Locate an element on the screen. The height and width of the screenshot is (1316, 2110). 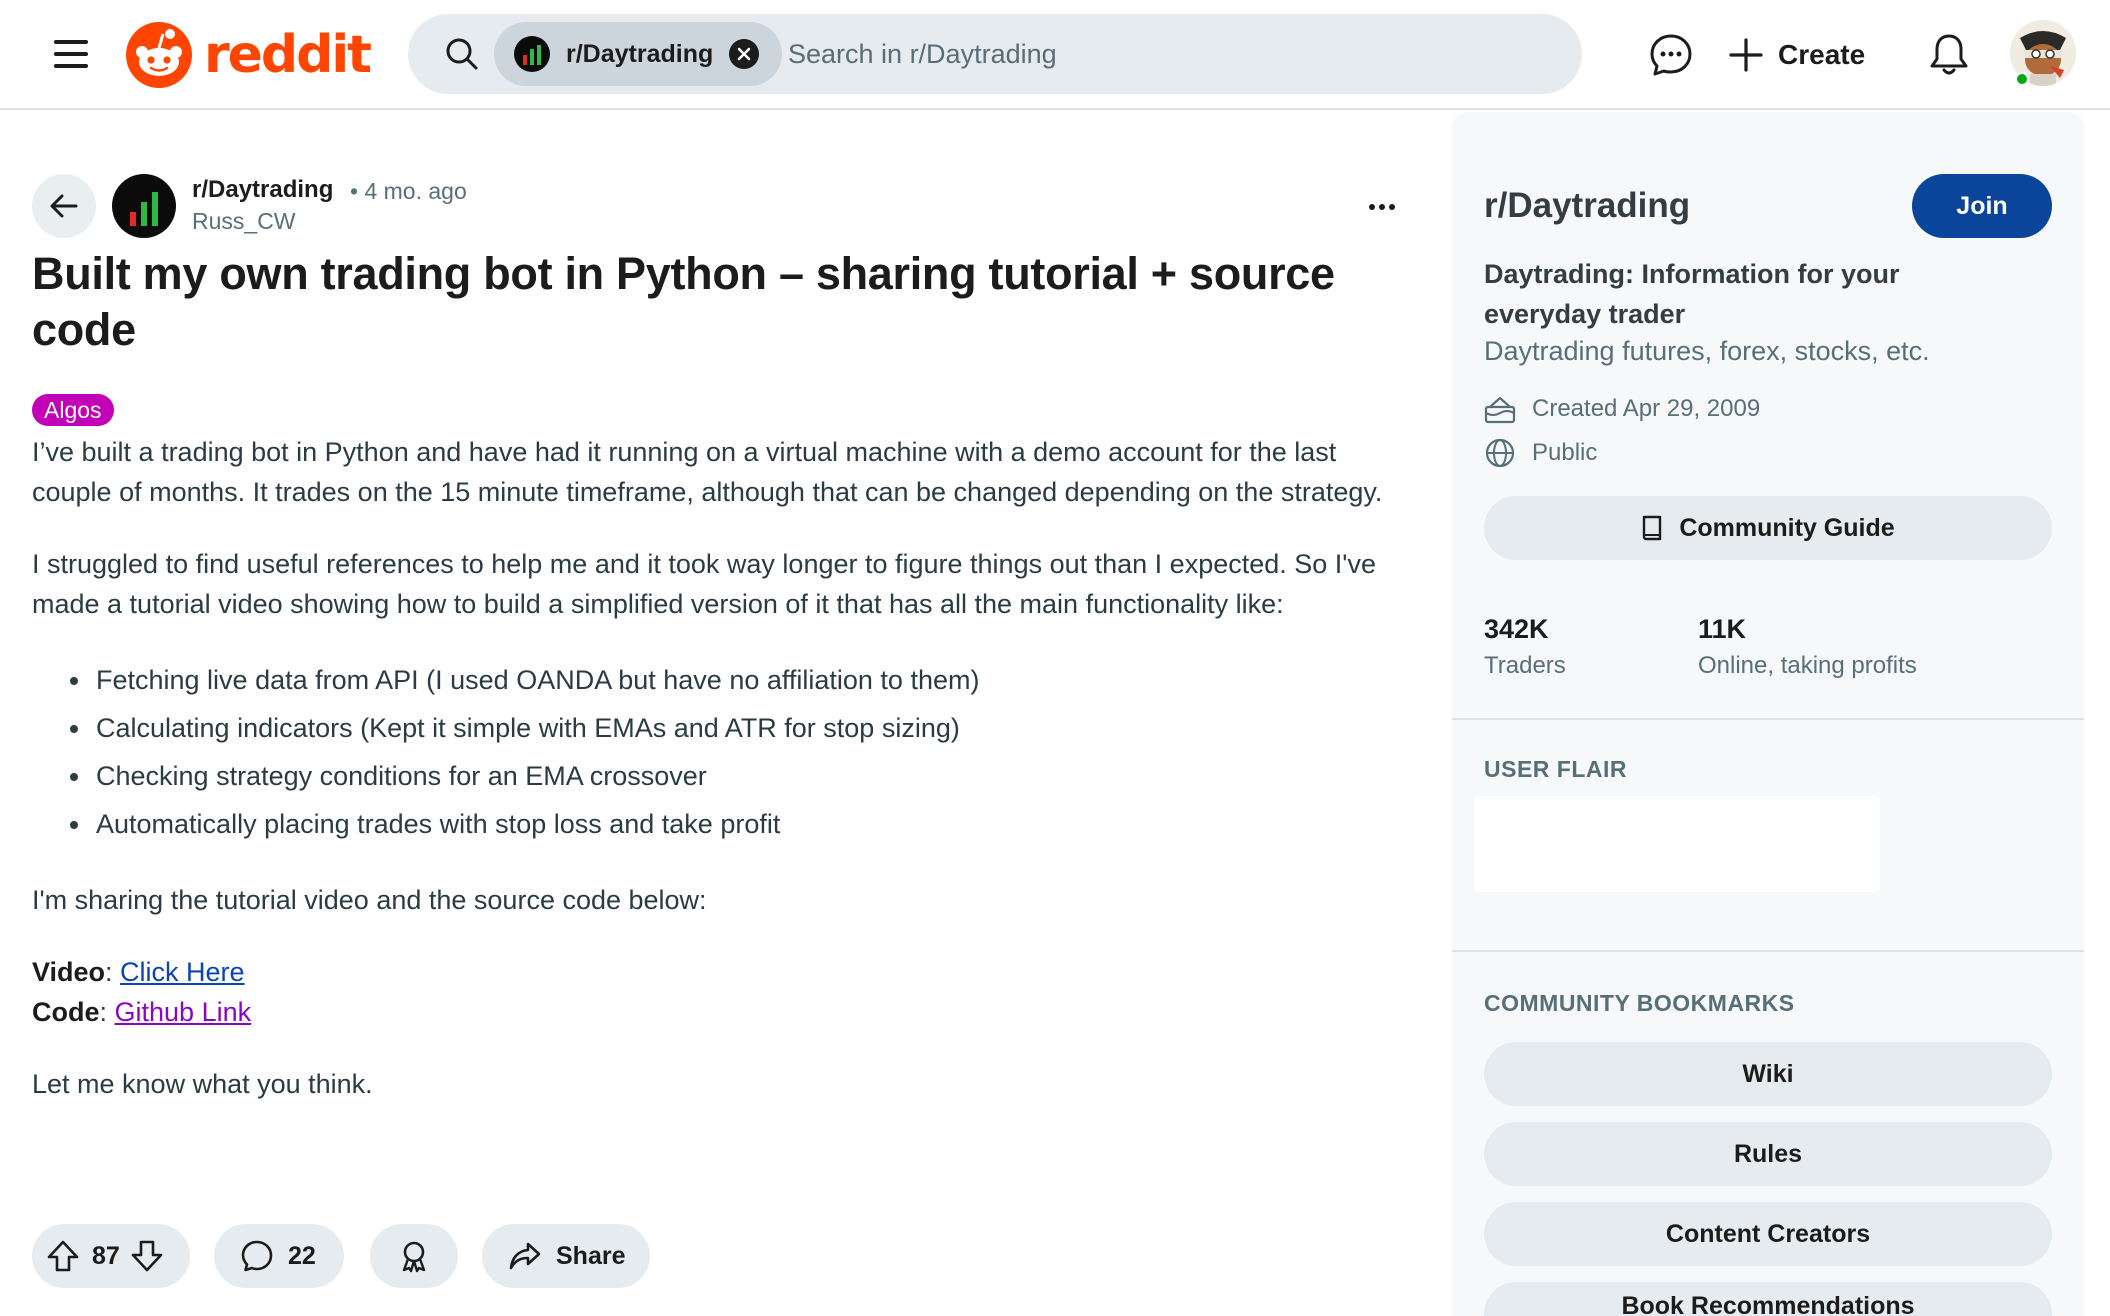
reddit-logo: reddit is located at coordinates (249, 55).